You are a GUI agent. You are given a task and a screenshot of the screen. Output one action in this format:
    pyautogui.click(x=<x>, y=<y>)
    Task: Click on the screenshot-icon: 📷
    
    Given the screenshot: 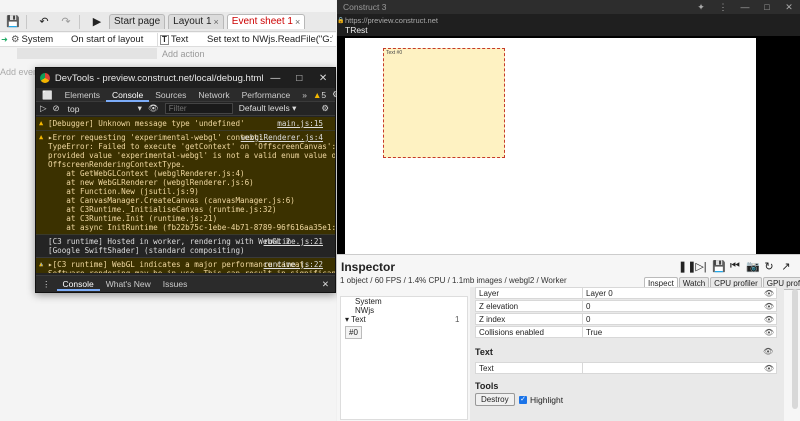 What is the action you would take?
    pyautogui.click(x=753, y=266)
    